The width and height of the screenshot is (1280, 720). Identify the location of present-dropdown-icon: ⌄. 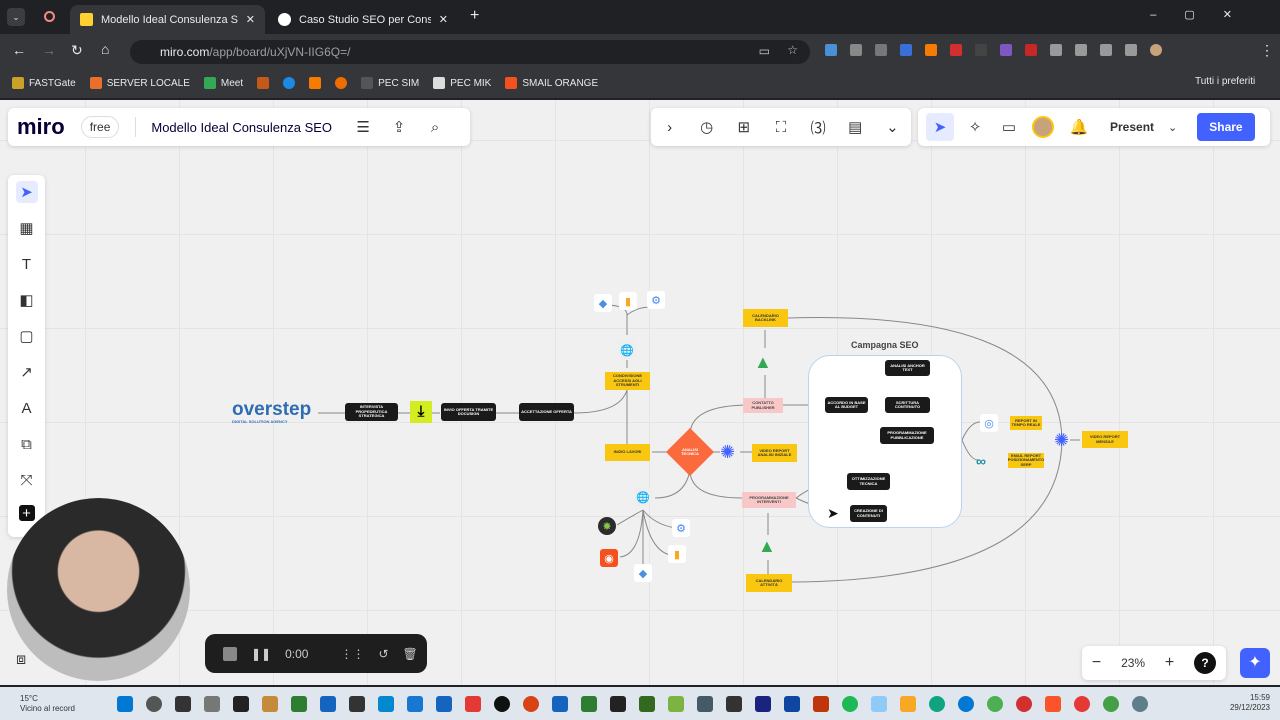
(1172, 127).